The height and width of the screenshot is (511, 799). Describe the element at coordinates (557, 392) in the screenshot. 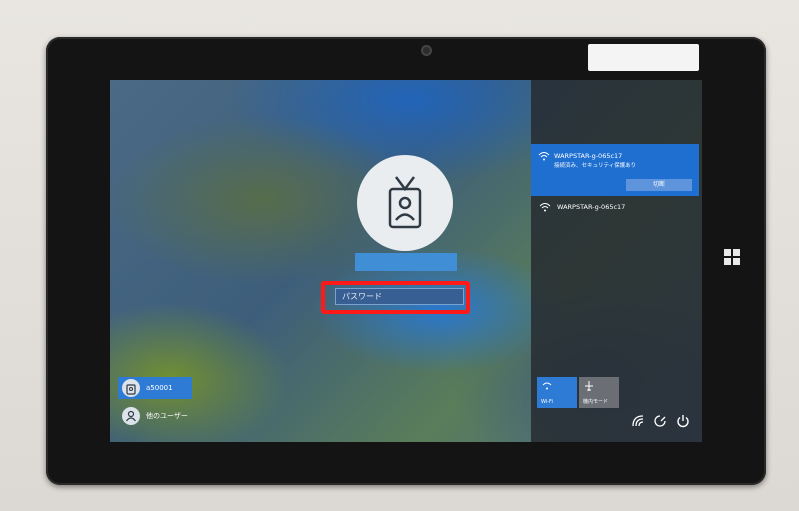

I see `wifi-toggle-tile: Wi-Fi` at that location.